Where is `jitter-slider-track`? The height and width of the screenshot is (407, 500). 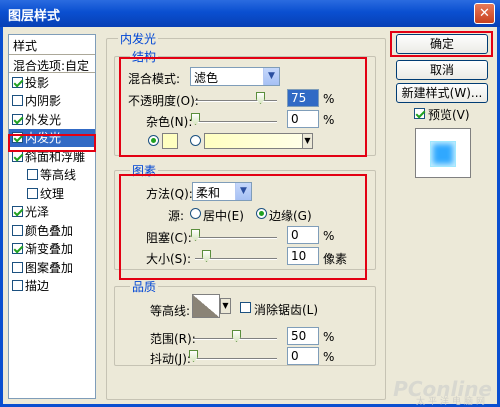
jitter-slider-track is located at coordinates (235, 359).